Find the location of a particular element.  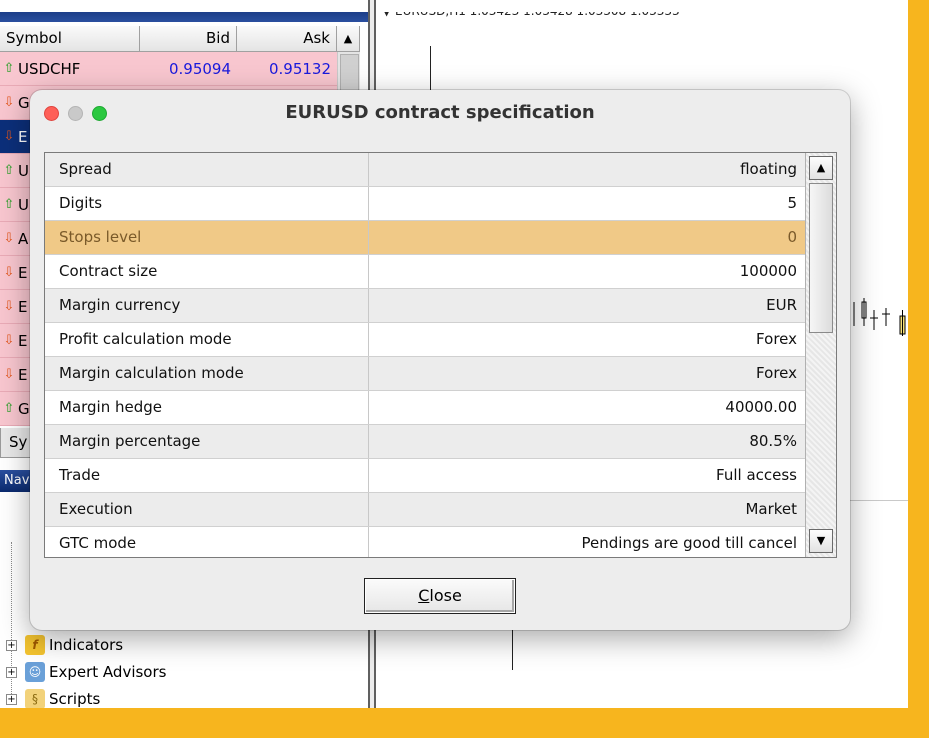

window-maximize-icon is located at coordinates (99, 113).